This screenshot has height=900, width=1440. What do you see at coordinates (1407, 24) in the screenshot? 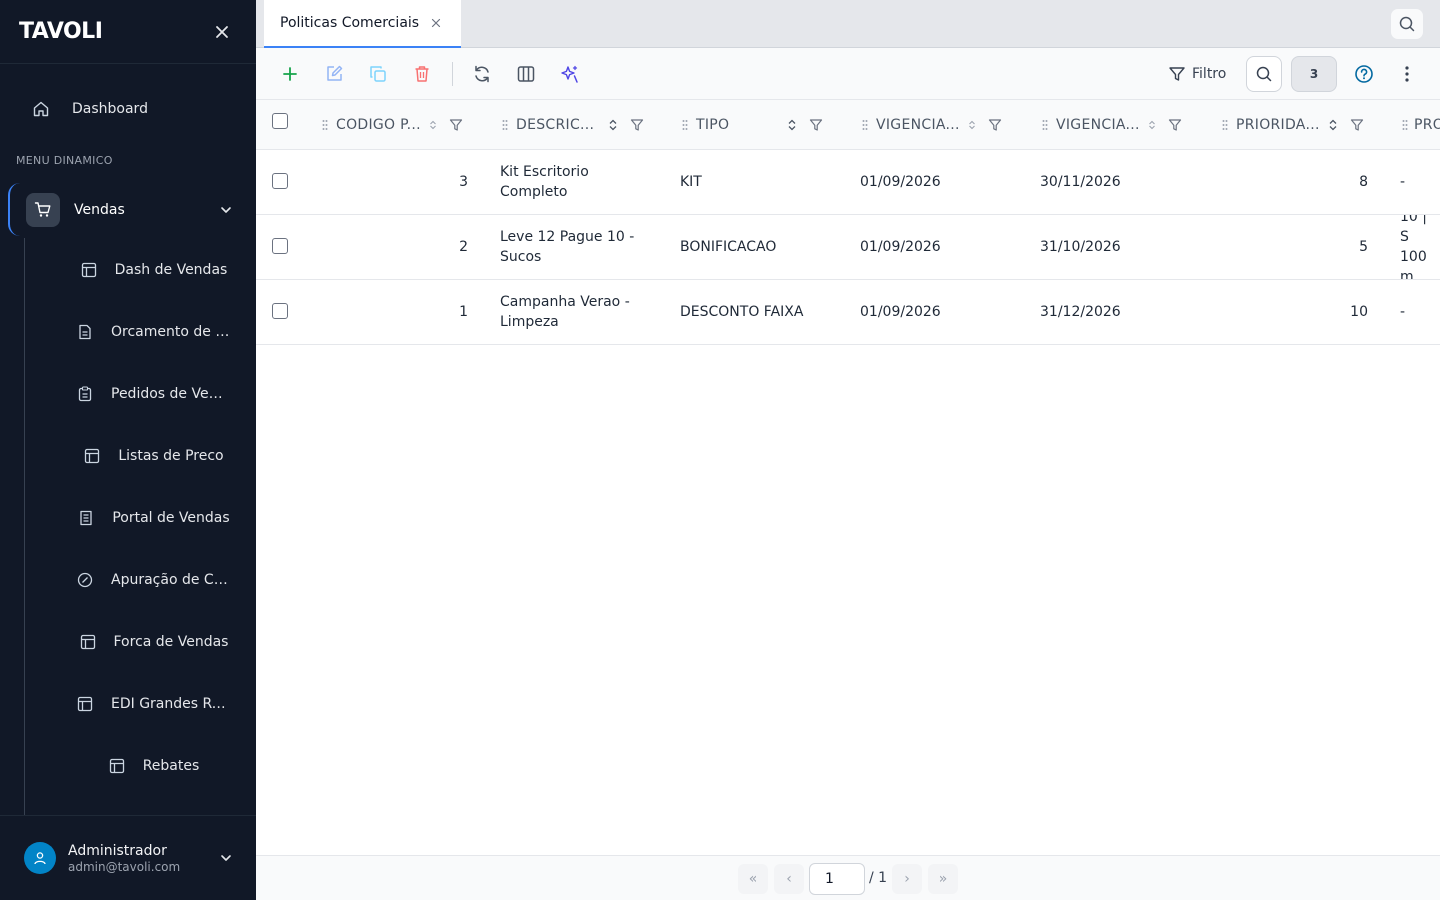
I see `global-search-button` at bounding box center [1407, 24].